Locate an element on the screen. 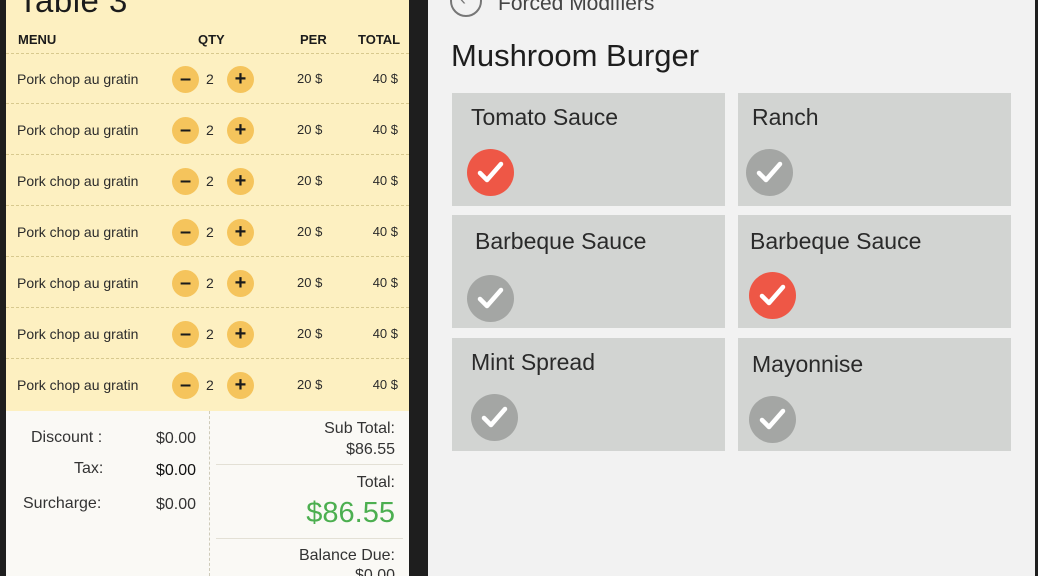  total-value: $86.55 is located at coordinates (350, 513).